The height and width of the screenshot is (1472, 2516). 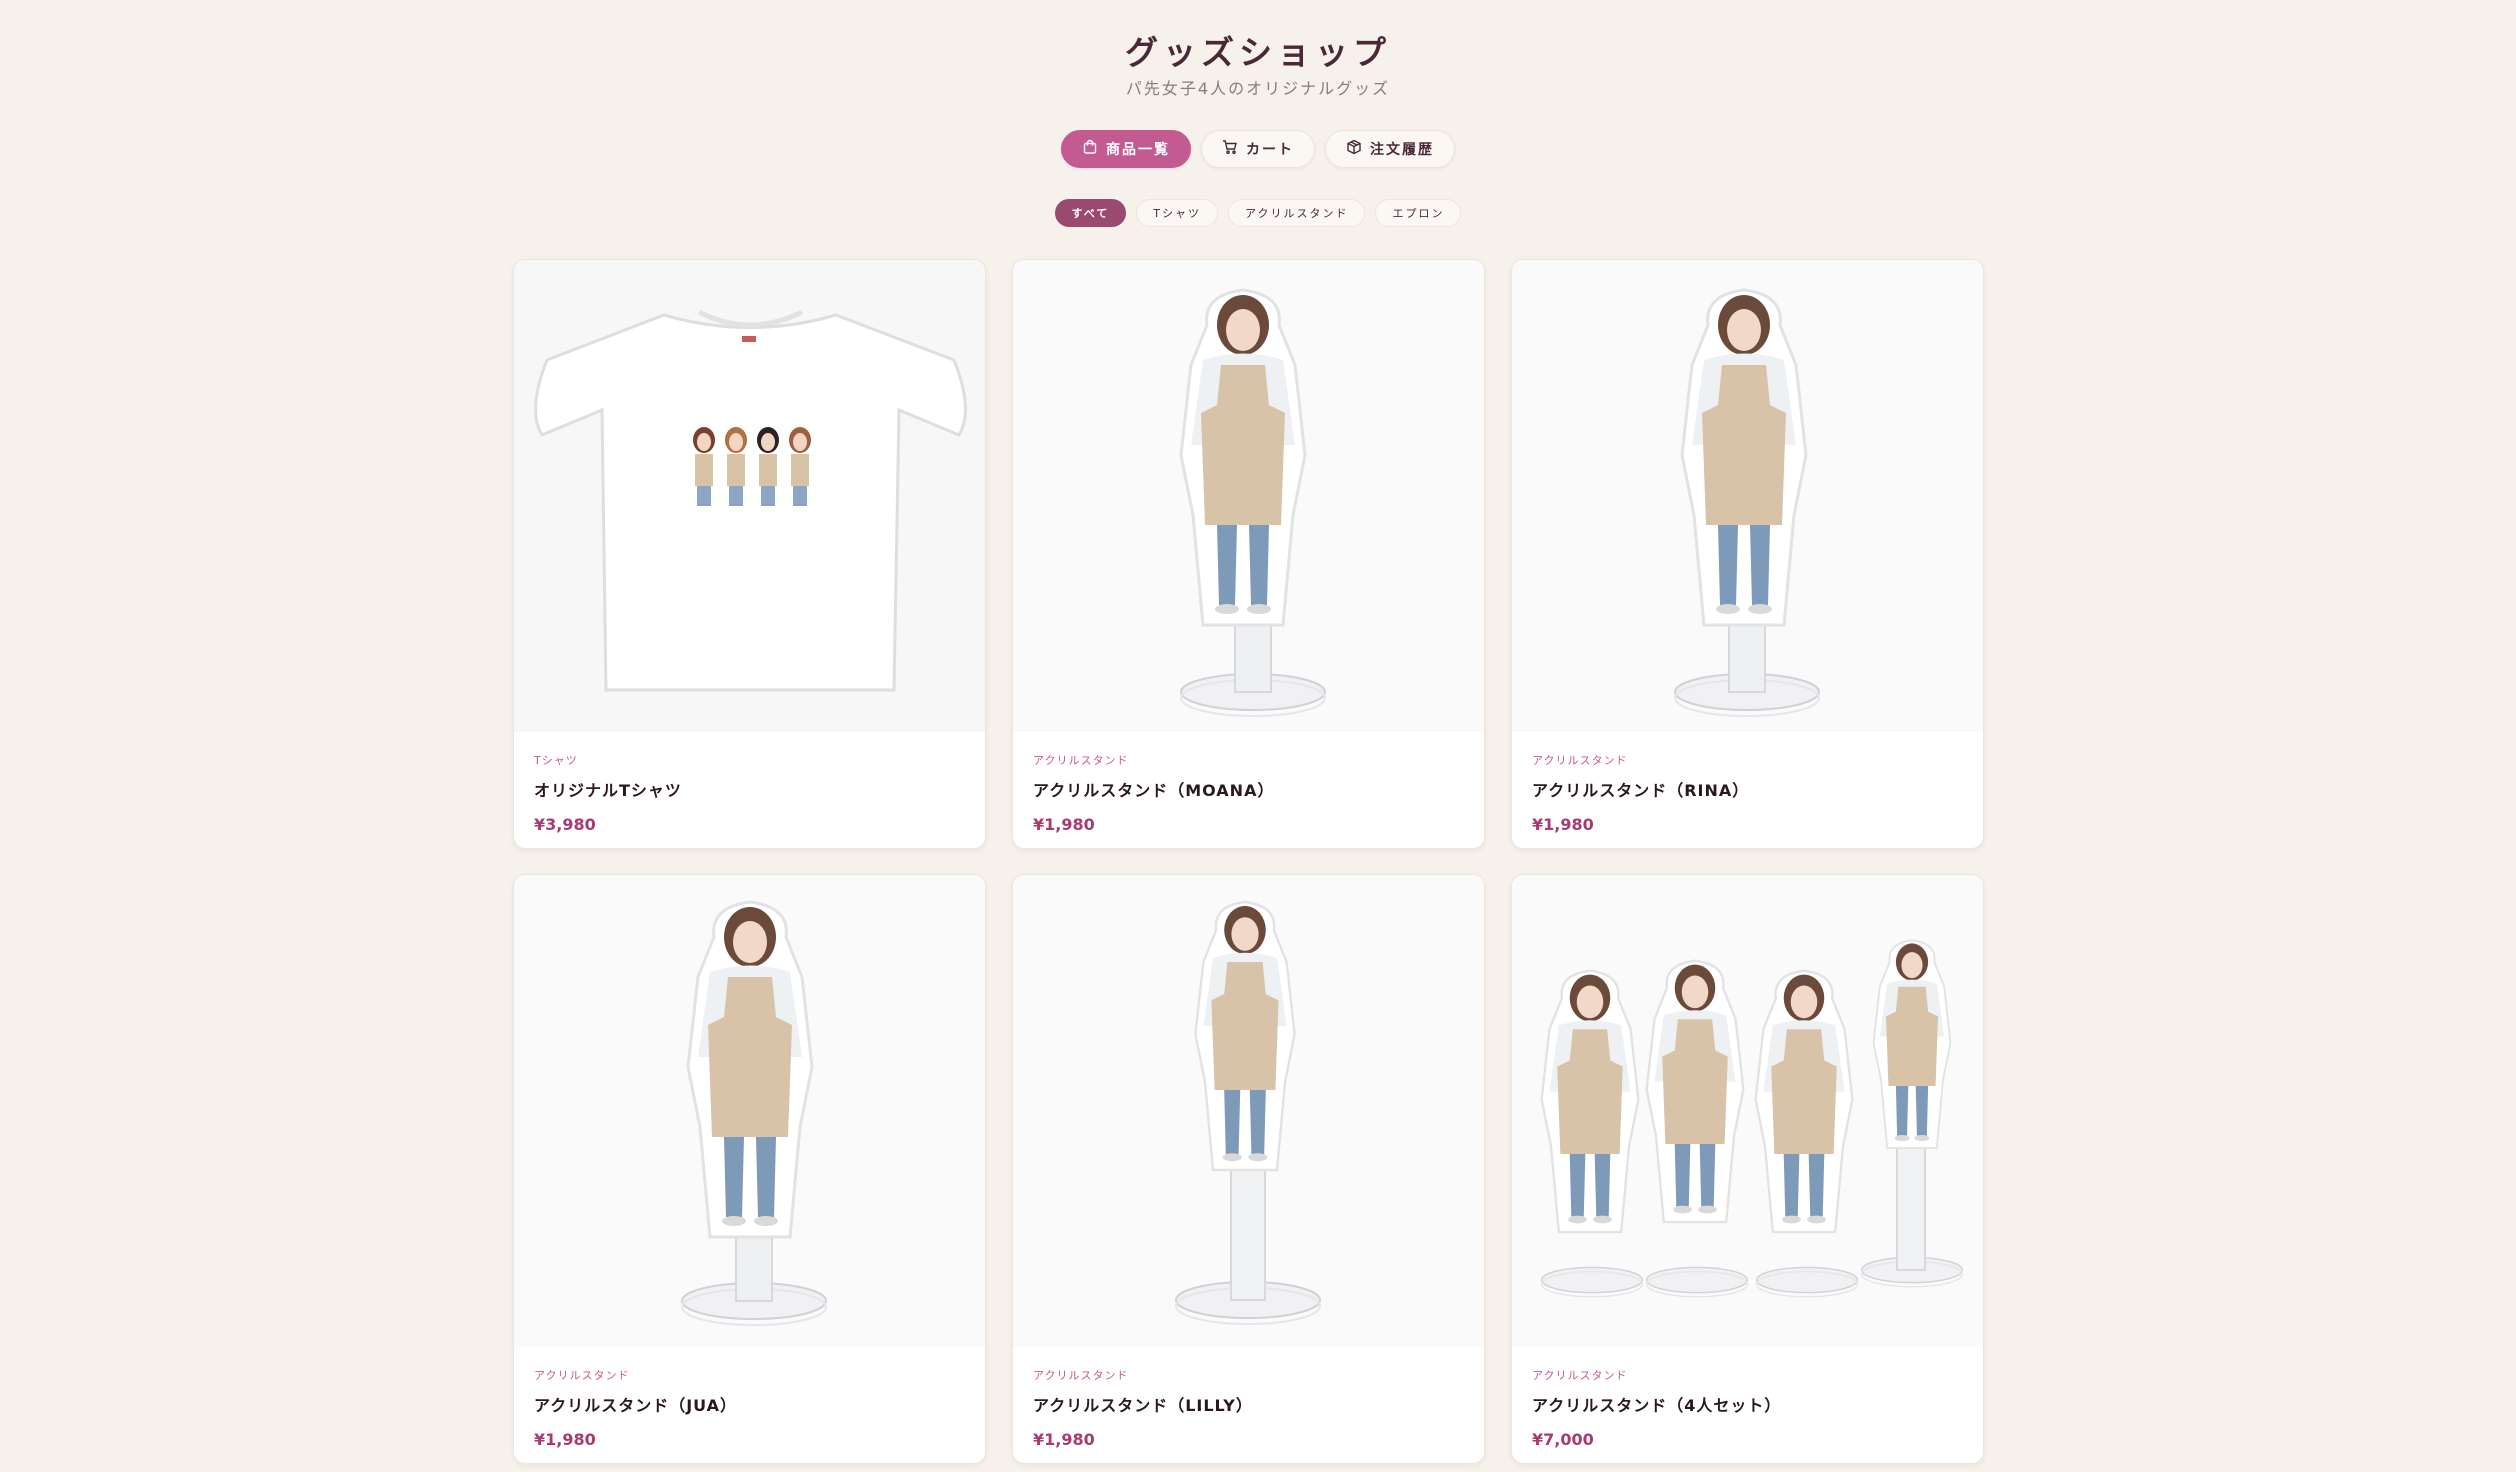 I want to click on product-name: アクリルスタンド（MOANA）, so click(x=1154, y=790).